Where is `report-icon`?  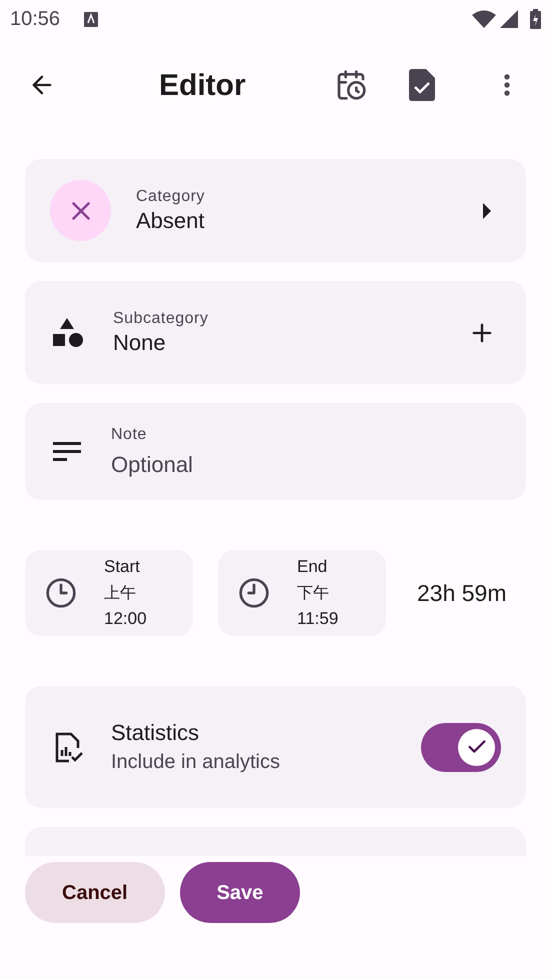
report-icon is located at coordinates (69, 747).